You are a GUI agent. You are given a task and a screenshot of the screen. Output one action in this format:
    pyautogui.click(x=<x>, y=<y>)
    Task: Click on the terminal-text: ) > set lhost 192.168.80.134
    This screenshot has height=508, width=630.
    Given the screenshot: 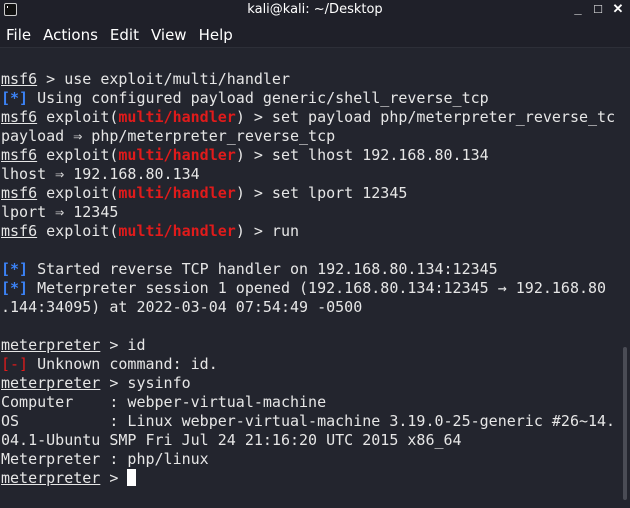 What is the action you would take?
    pyautogui.click(x=362, y=155)
    